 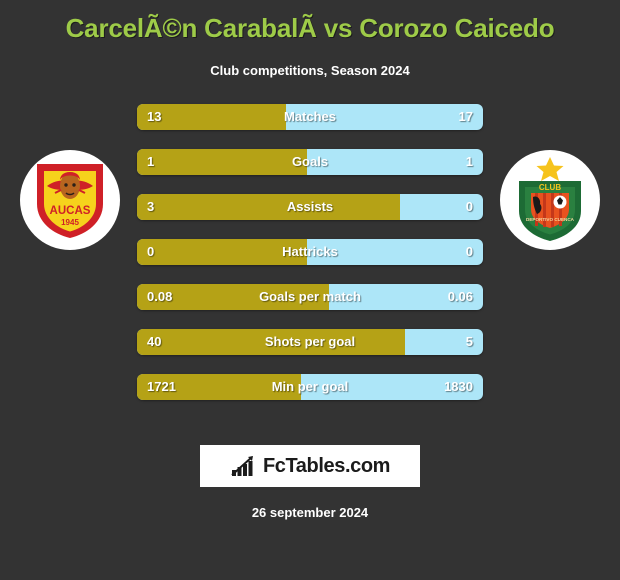 I want to click on stat-row-shots-per-goal: Shots per goal 40 5, so click(x=310, y=341).